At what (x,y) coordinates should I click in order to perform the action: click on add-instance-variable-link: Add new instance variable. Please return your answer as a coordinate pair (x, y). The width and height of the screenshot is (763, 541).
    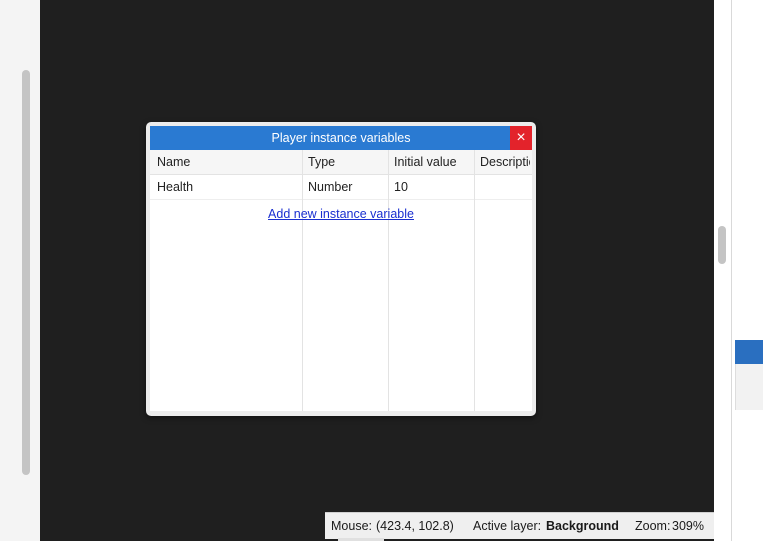
    Looking at the image, I should click on (341, 214).